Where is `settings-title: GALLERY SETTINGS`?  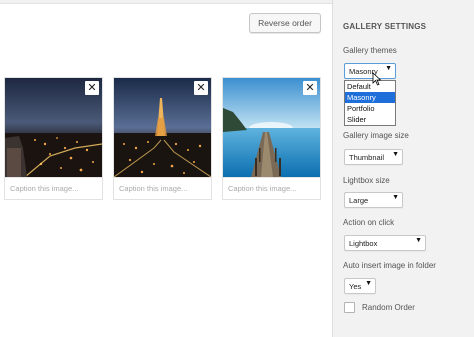 settings-title: GALLERY SETTINGS is located at coordinates (385, 26).